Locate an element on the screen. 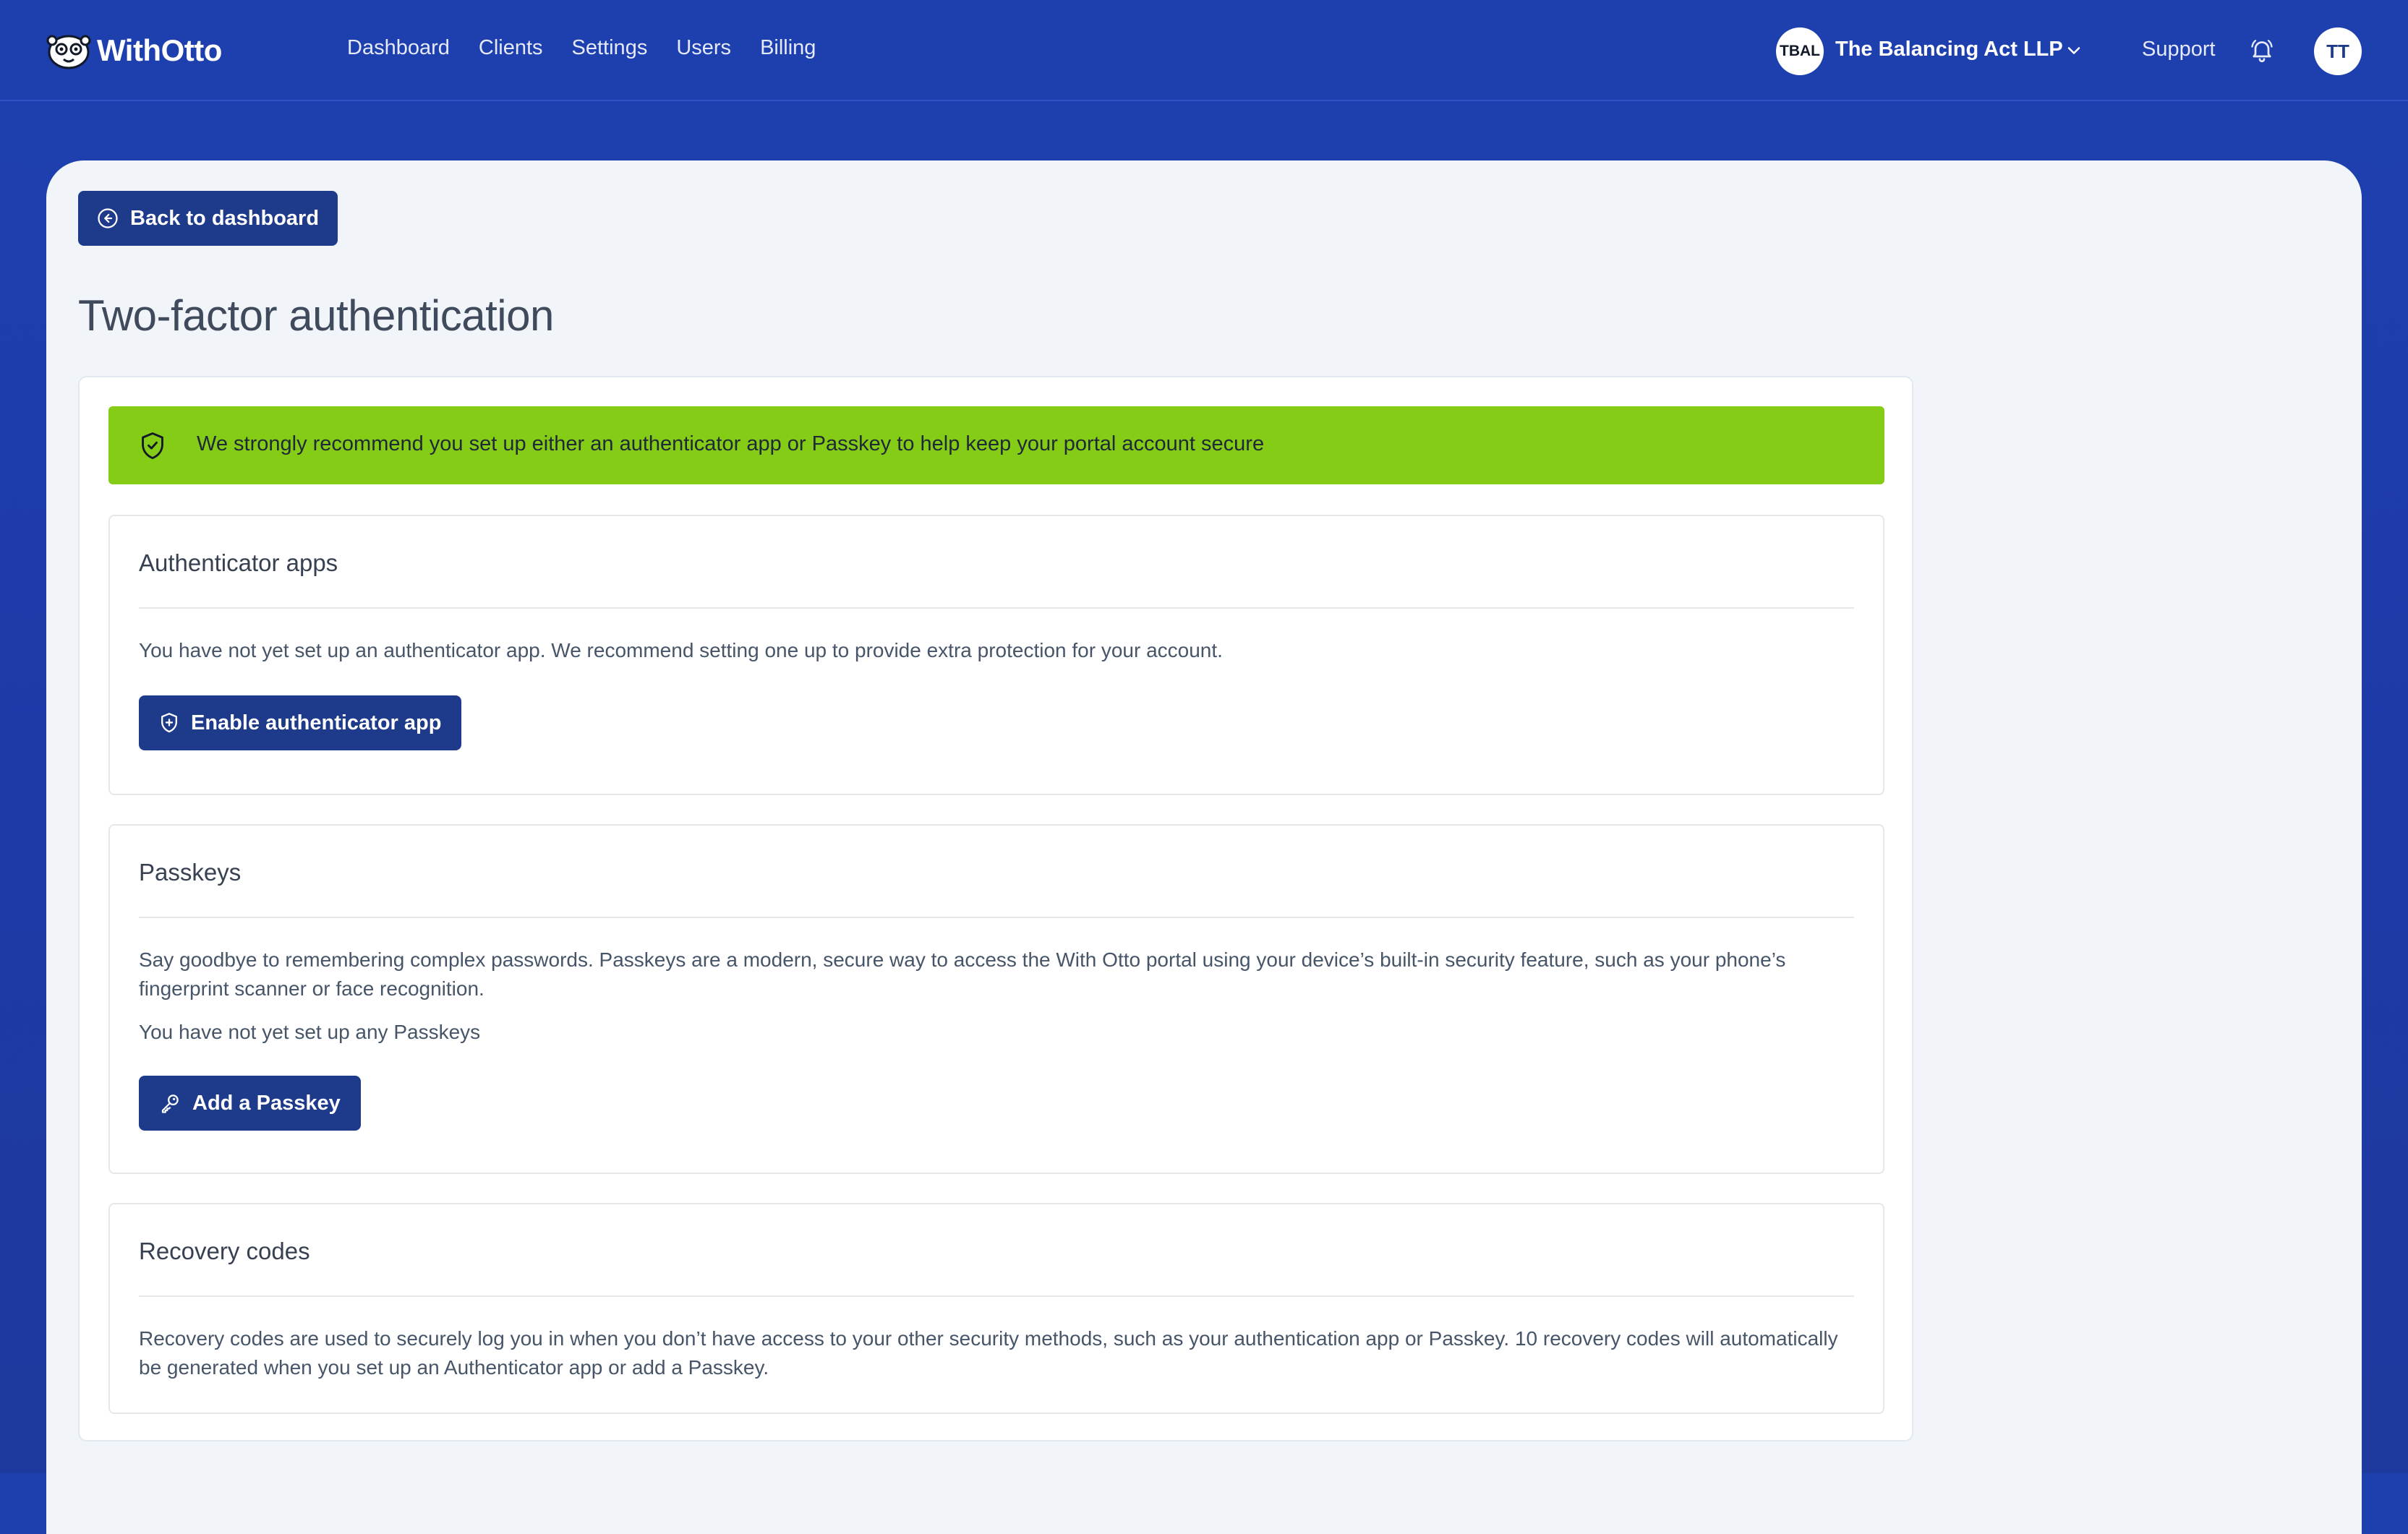 This screenshot has height=1534, width=2408. section-title: Recovery codes is located at coordinates (224, 1251).